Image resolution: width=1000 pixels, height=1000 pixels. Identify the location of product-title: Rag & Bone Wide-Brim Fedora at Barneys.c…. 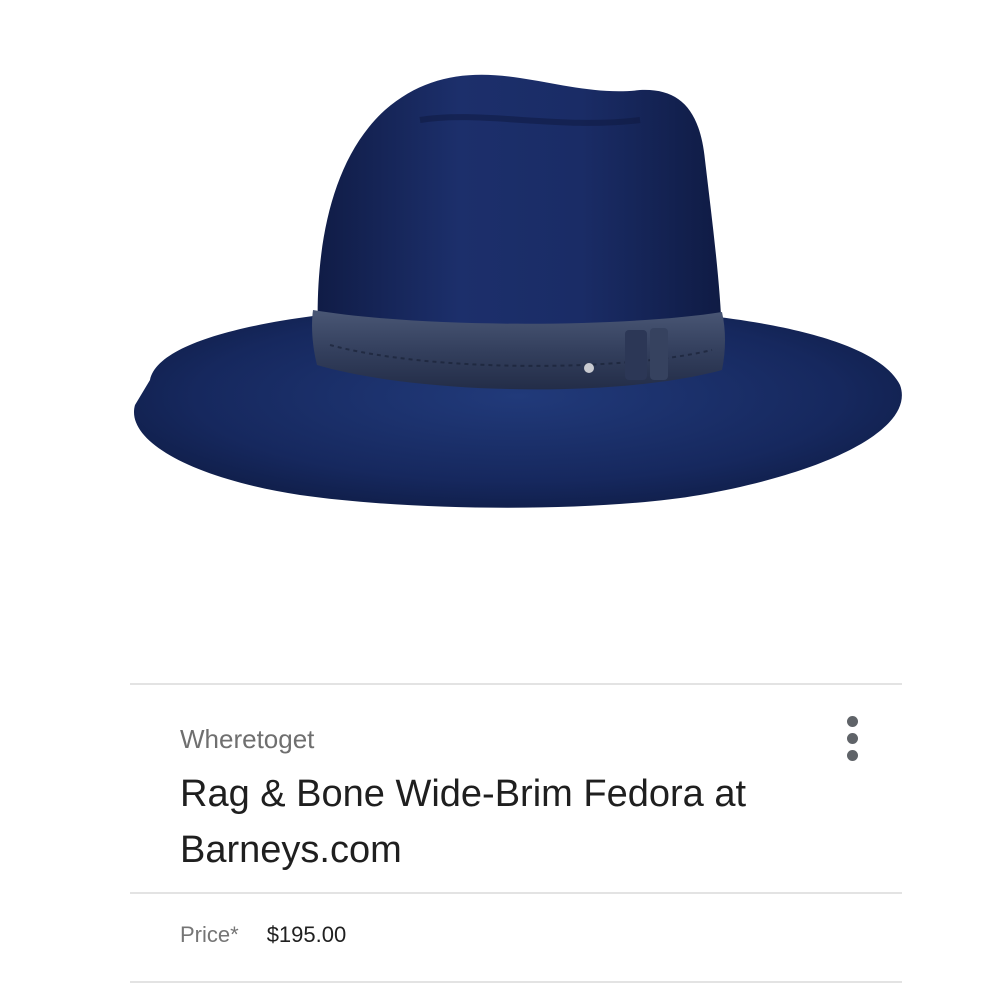
(490, 822).